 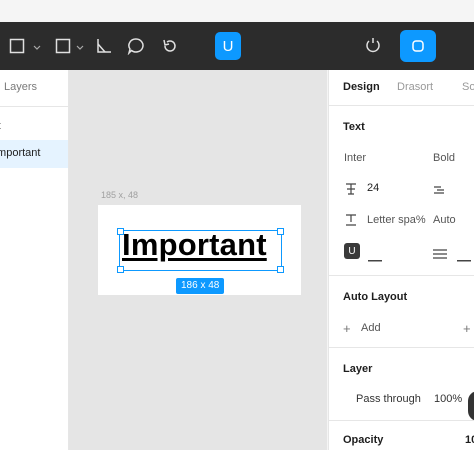 I want to click on tab-inspect: So, so click(x=468, y=87).